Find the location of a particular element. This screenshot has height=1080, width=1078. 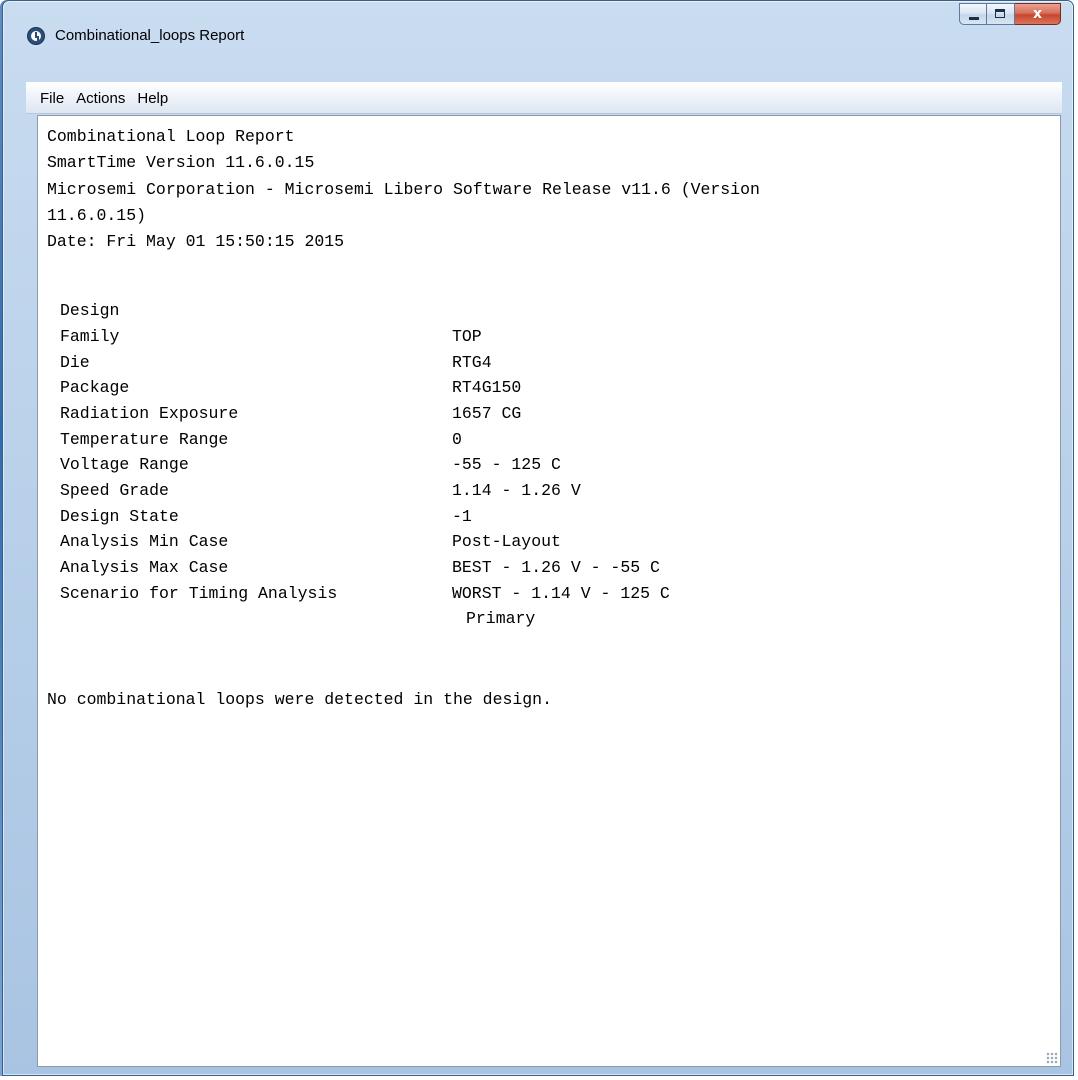

menu-bar: File Actions Help is located at coordinates (544, 98).